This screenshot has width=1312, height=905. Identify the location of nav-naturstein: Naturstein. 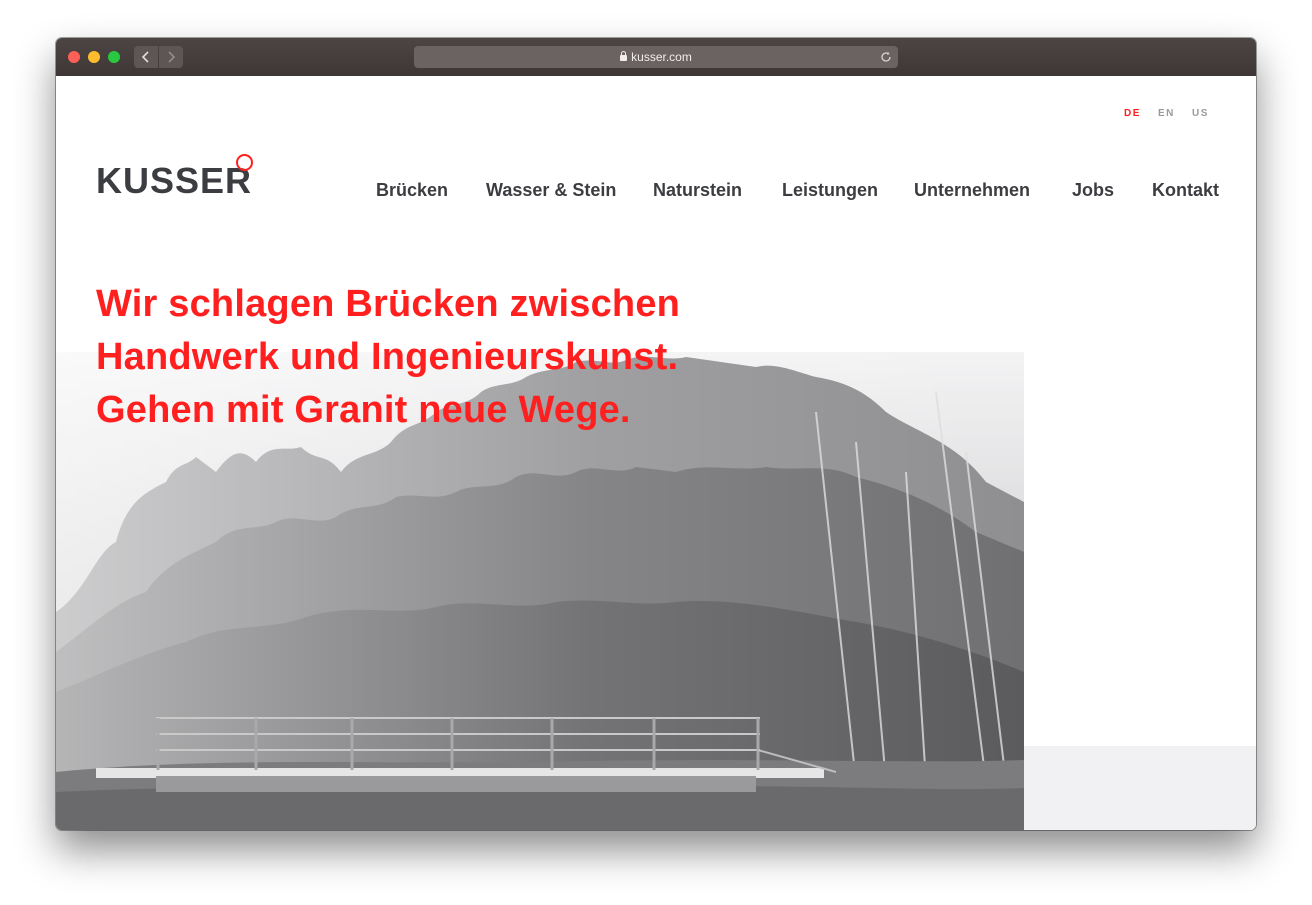
(697, 190).